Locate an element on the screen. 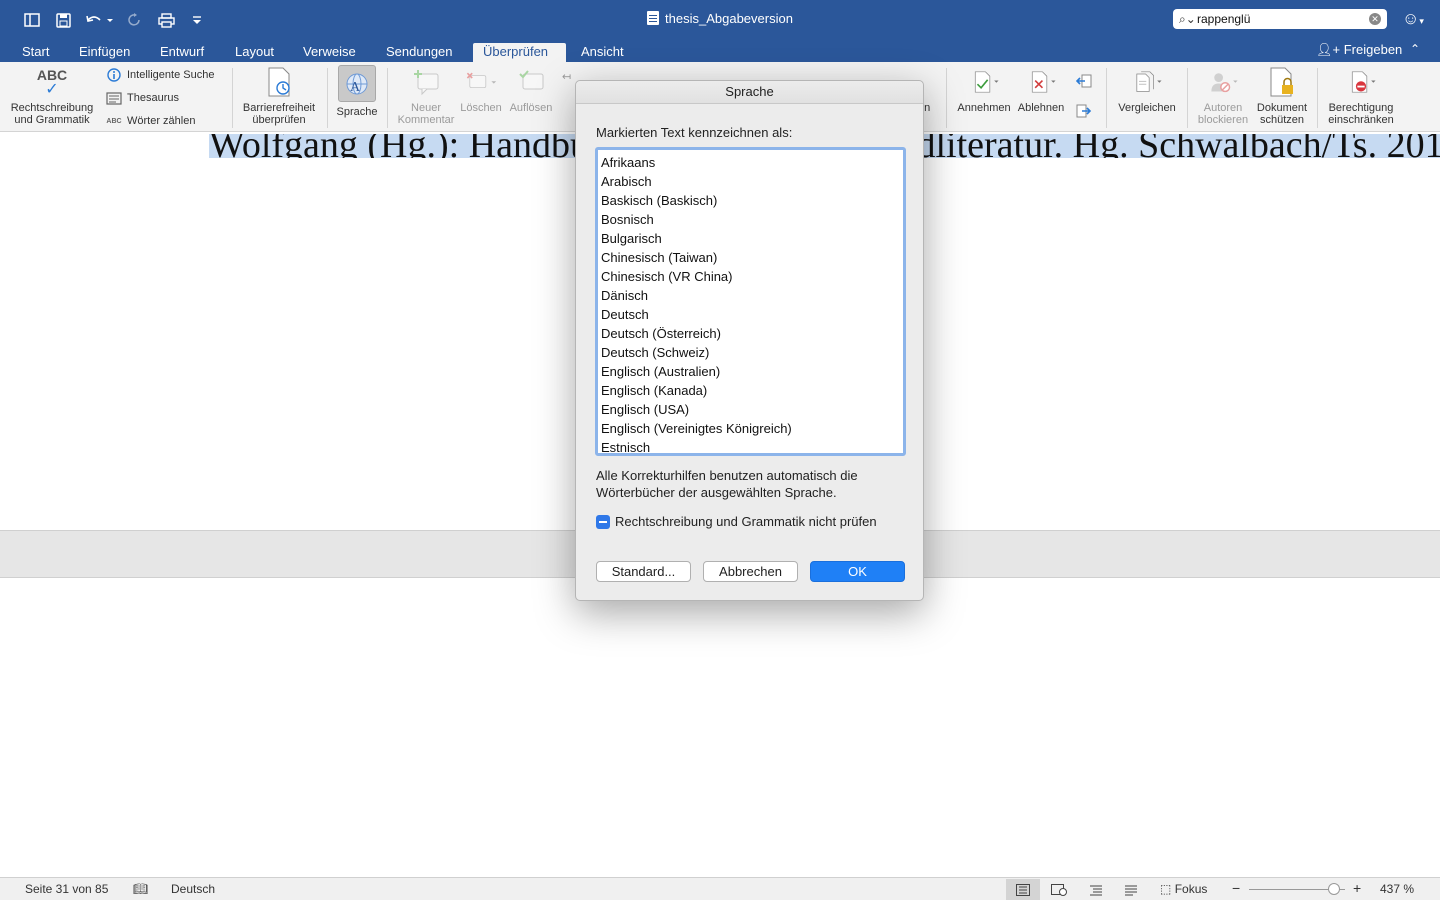  tab-einfuegen: Einfügen is located at coordinates (104, 52).